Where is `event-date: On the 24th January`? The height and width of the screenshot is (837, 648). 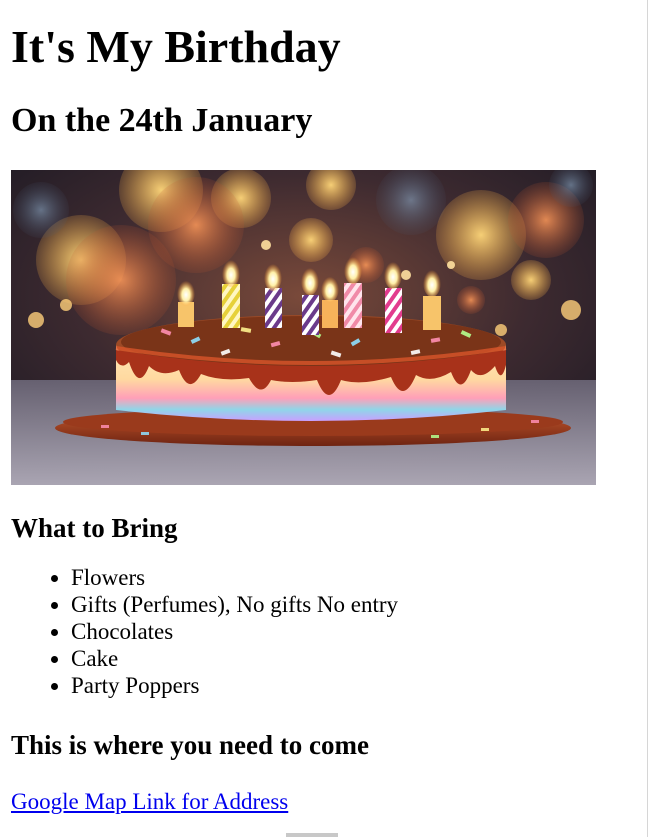
event-date: On the 24th January is located at coordinates (162, 120).